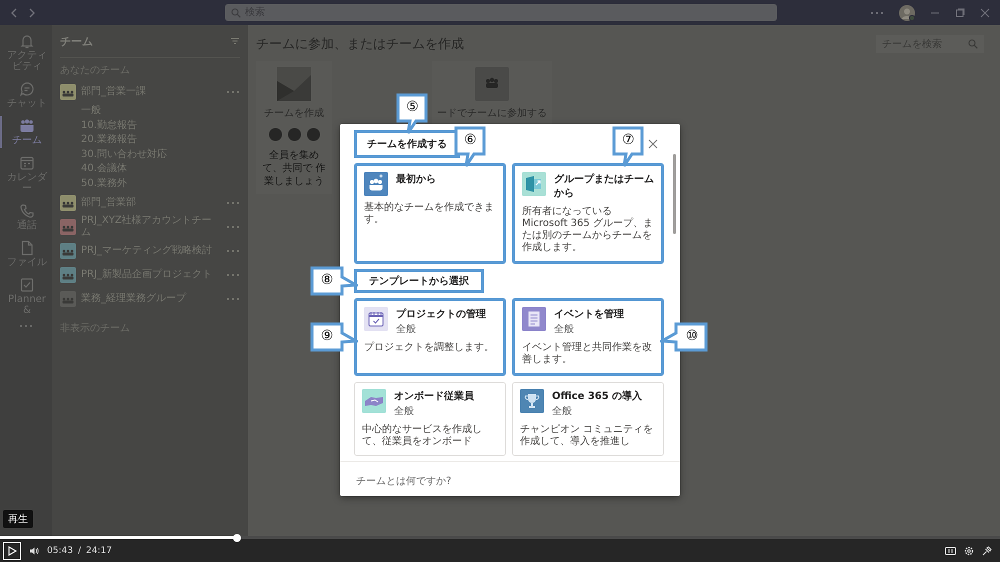  What do you see at coordinates (27, 163) in the screenshot?
I see `calendar-icon` at bounding box center [27, 163].